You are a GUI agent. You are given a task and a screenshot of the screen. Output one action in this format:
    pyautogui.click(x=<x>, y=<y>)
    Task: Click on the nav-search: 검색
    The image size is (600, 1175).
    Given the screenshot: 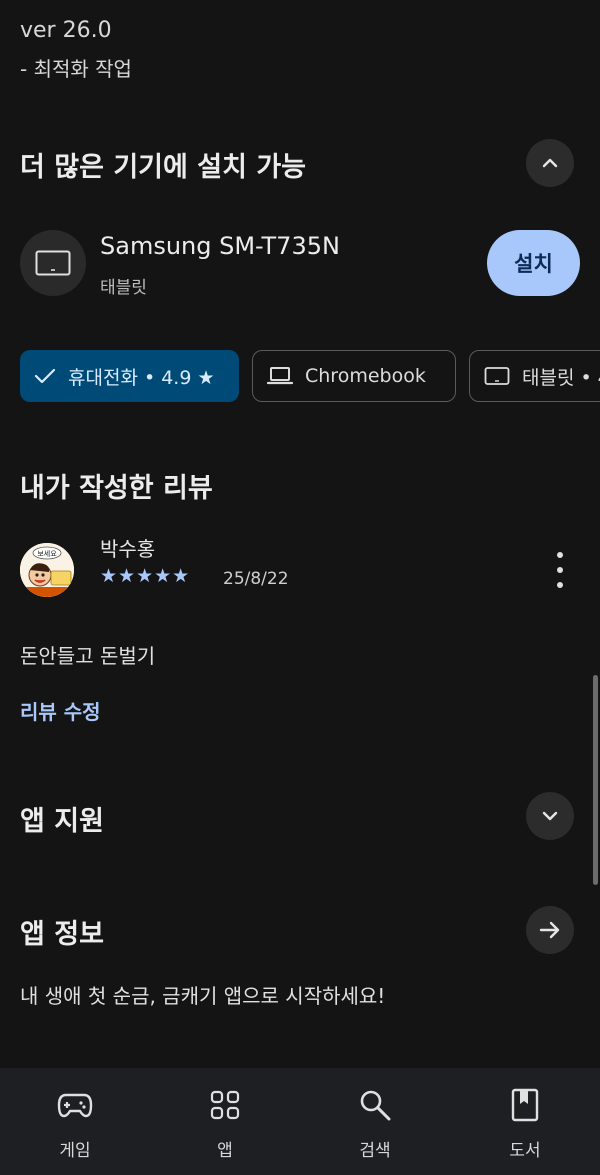 What is the action you would take?
    pyautogui.click(x=375, y=1121)
    